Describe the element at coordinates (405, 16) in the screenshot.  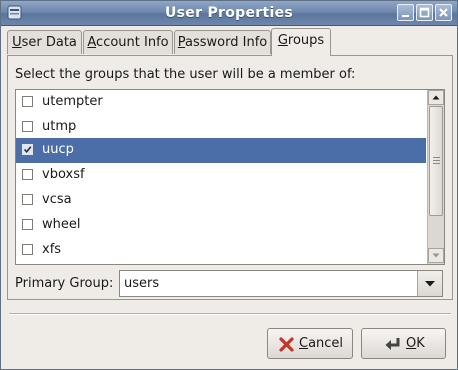
I see `minimize-icon` at that location.